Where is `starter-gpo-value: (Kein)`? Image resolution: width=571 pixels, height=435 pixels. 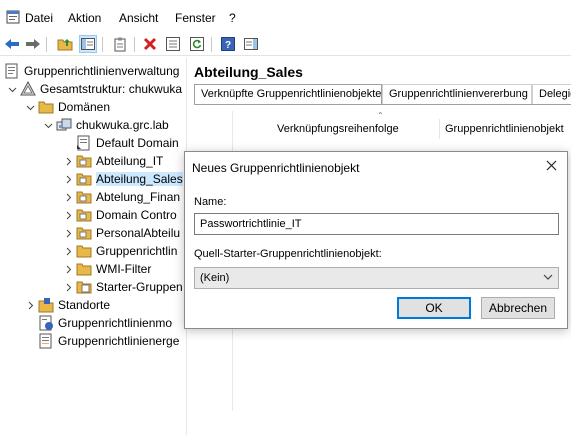
starter-gpo-value: (Kein) is located at coordinates (215, 278).